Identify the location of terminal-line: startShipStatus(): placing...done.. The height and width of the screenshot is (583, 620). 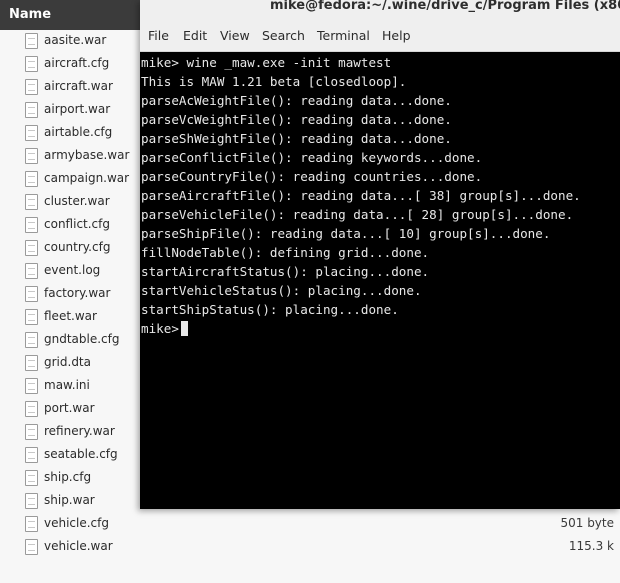
(270, 309).